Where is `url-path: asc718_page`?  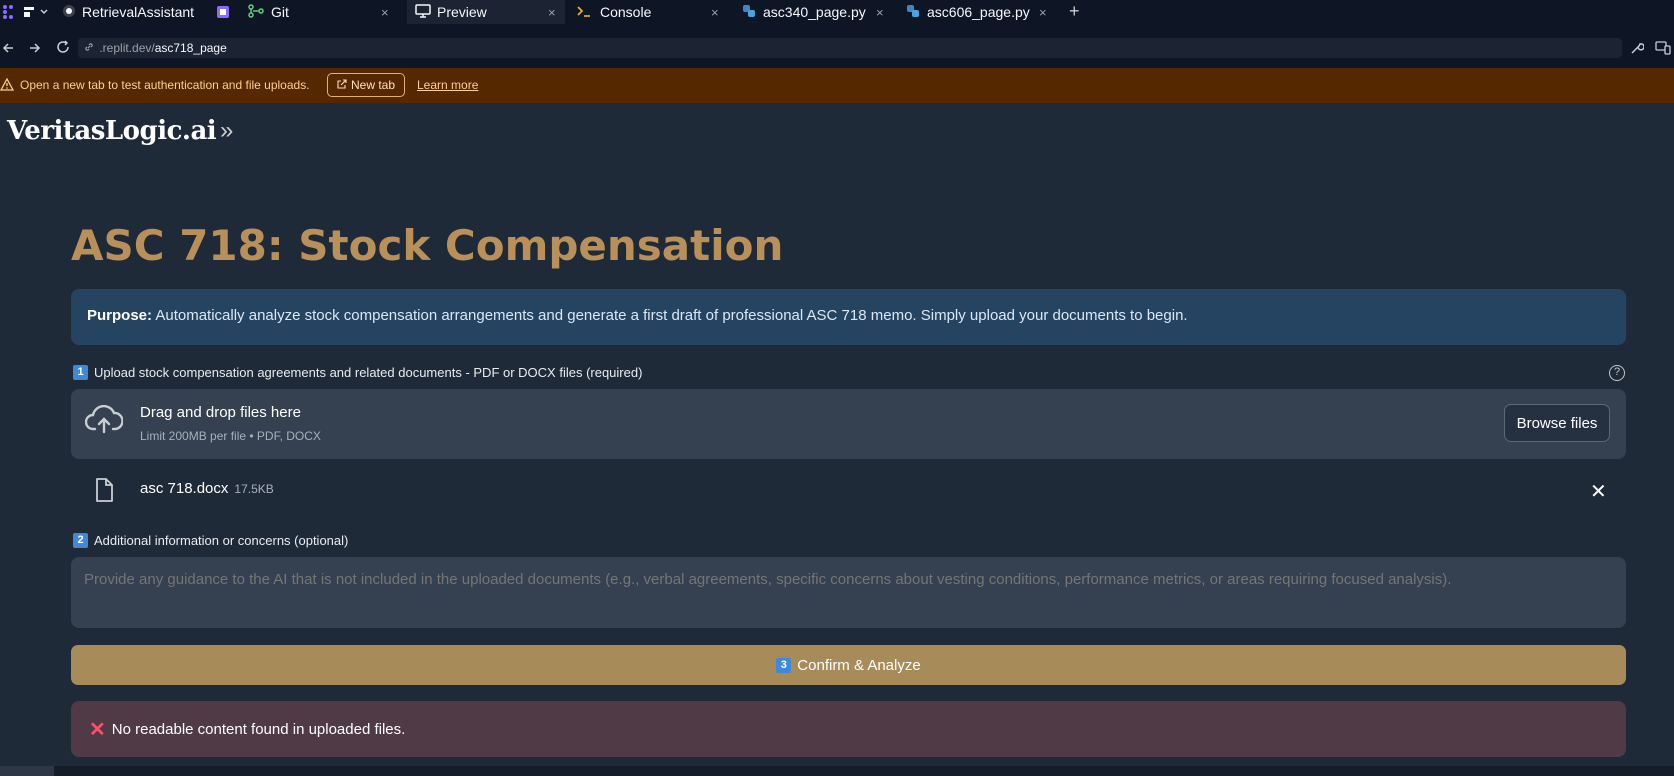 url-path: asc718_page is located at coordinates (190, 48).